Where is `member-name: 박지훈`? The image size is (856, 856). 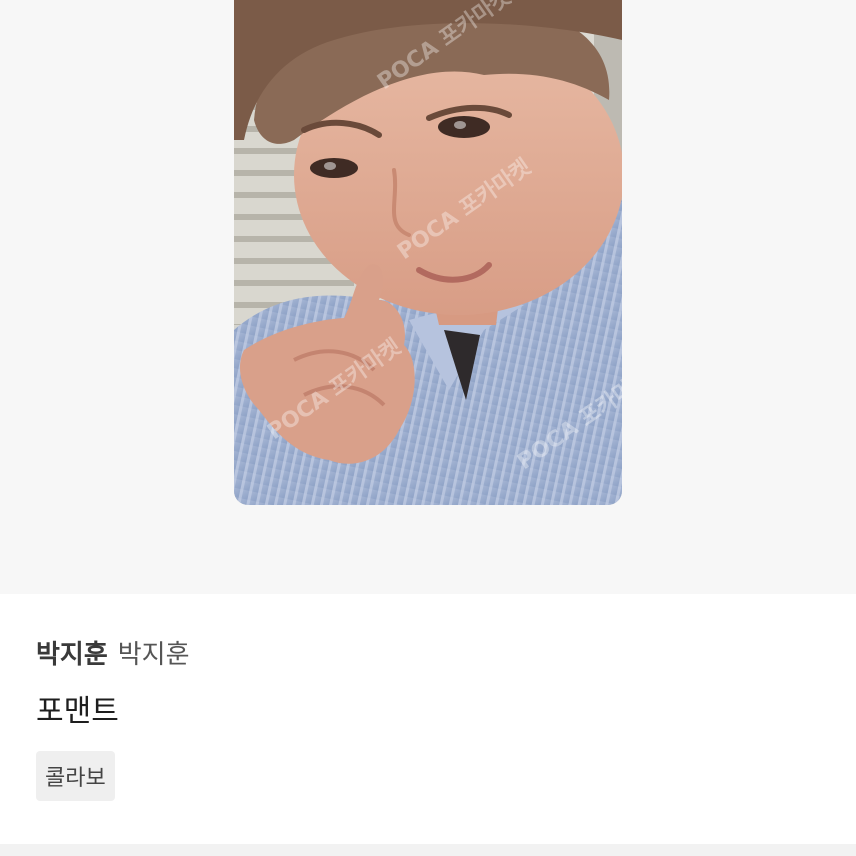 member-name: 박지훈 is located at coordinates (154, 652).